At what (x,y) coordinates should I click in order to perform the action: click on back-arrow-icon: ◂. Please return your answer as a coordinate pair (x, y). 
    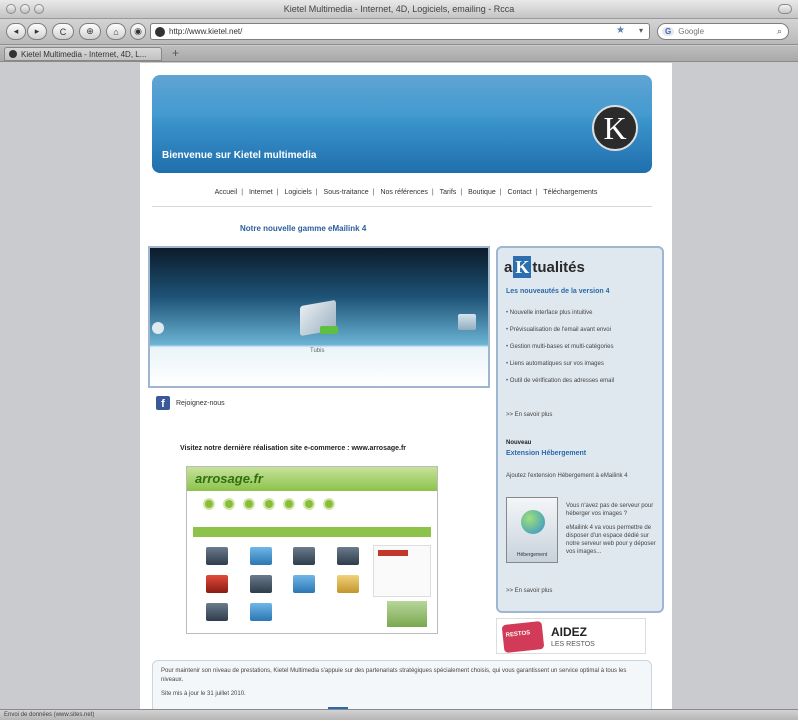
    Looking at the image, I should click on (16, 31).